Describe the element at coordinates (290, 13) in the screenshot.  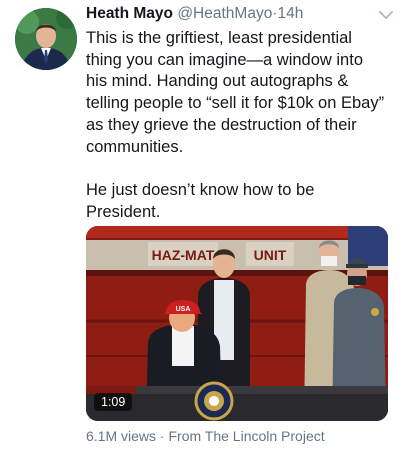
I see `tweet-time: 14h` at that location.